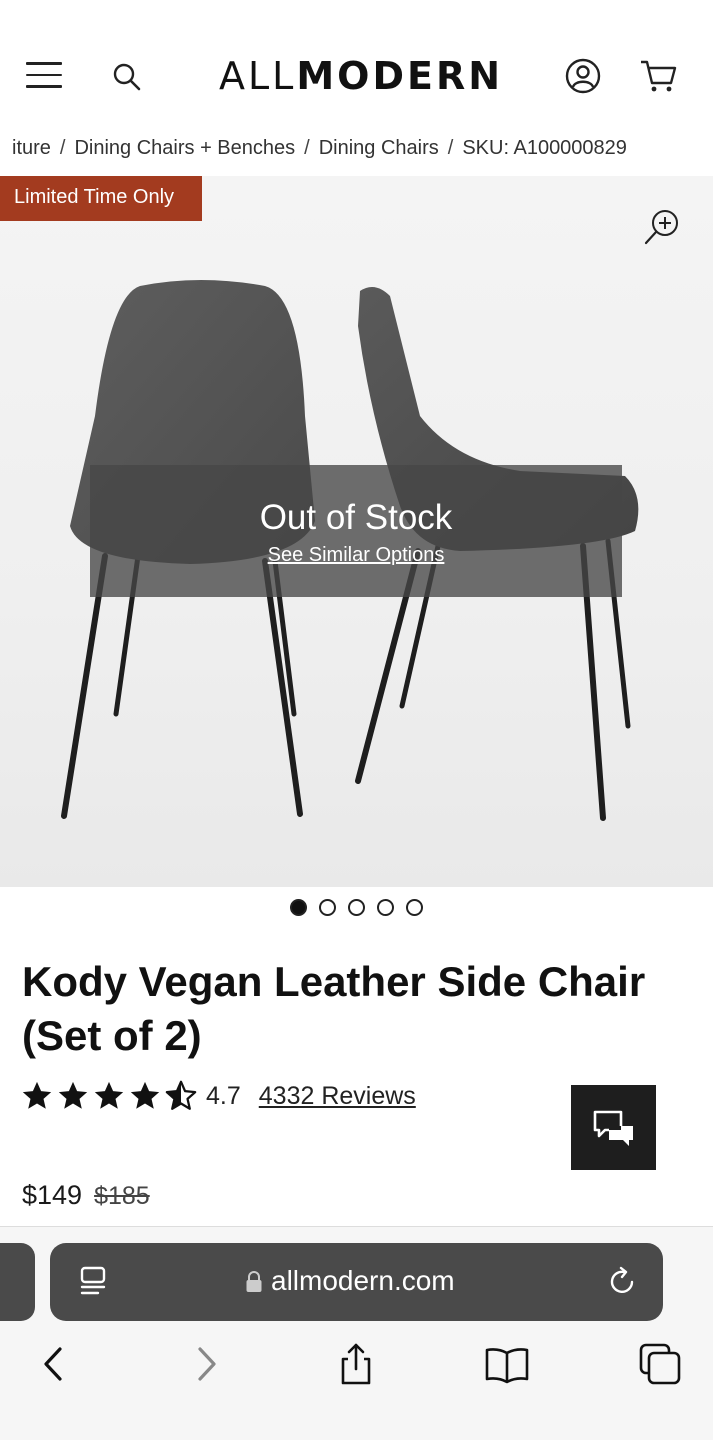  Describe the element at coordinates (663, 226) in the screenshot. I see `zoom-in-icon` at that location.